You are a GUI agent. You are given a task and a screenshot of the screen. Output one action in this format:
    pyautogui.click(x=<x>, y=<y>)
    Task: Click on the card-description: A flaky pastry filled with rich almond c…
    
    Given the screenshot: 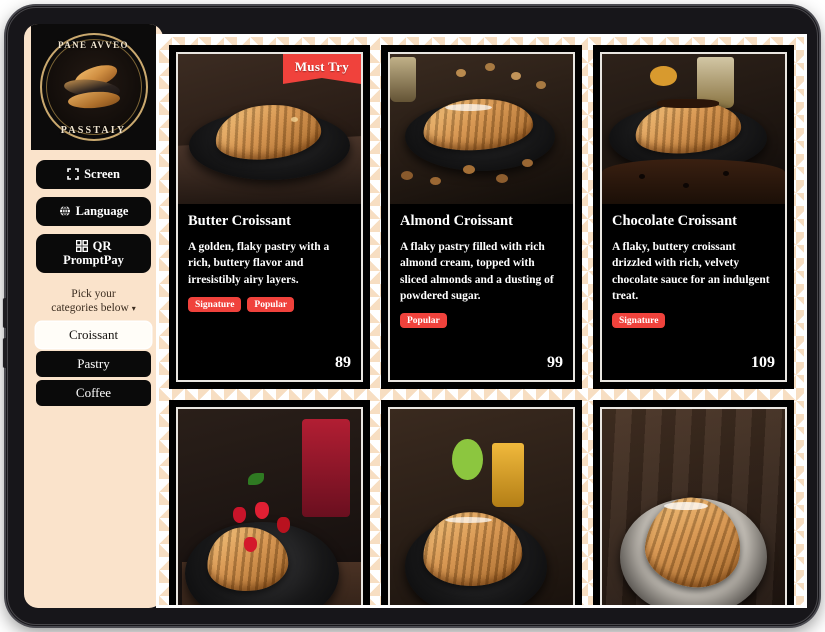 What is the action you would take?
    pyautogui.click(x=477, y=272)
    